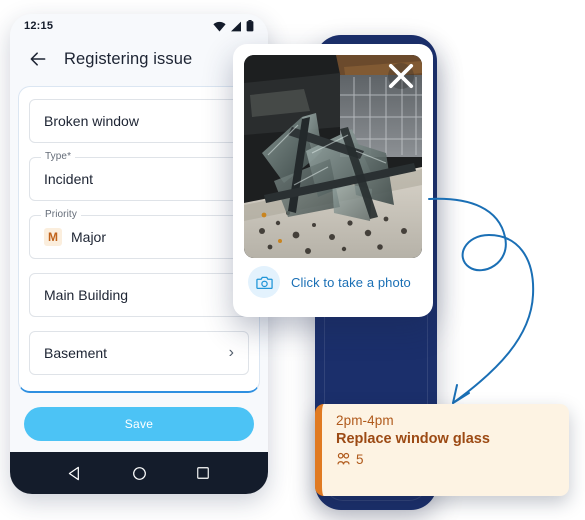 The height and width of the screenshot is (520, 585). I want to click on chevron-right-icon: ›, so click(231, 352).